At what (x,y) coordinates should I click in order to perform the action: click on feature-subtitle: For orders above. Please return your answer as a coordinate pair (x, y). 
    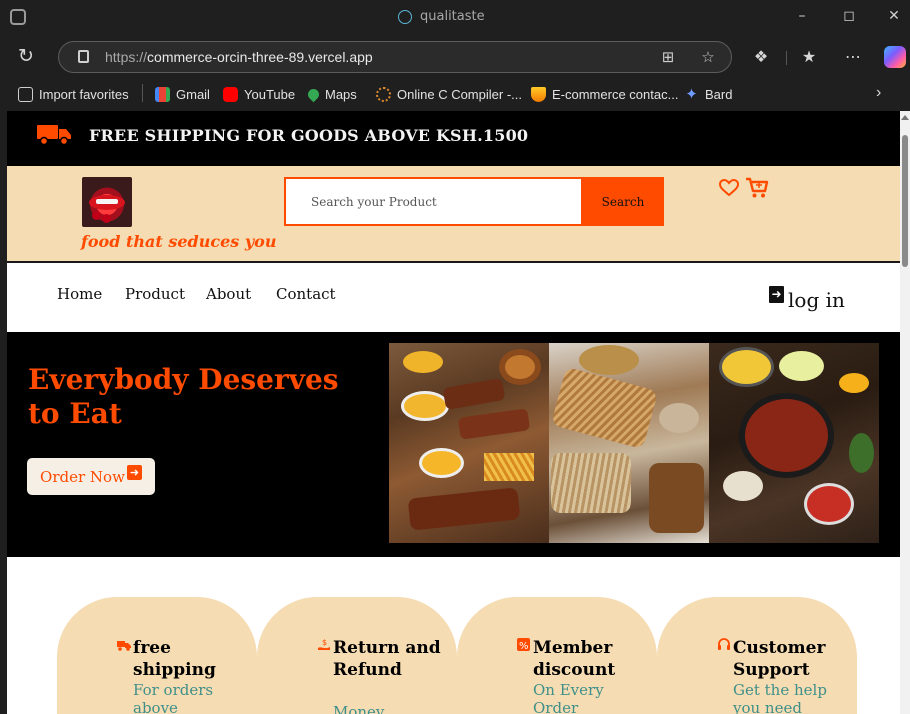
    Looking at the image, I should click on (173, 697).